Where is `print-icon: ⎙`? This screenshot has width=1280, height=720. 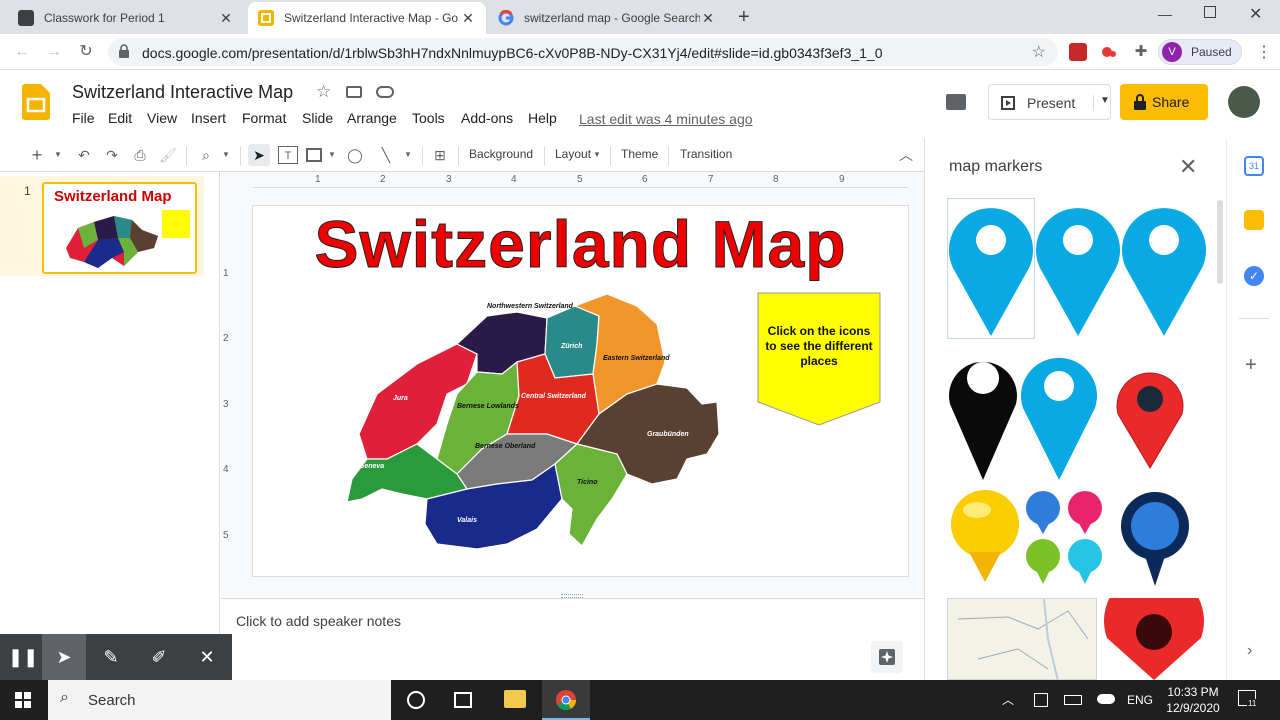
print-icon: ⎙ is located at coordinates (140, 155).